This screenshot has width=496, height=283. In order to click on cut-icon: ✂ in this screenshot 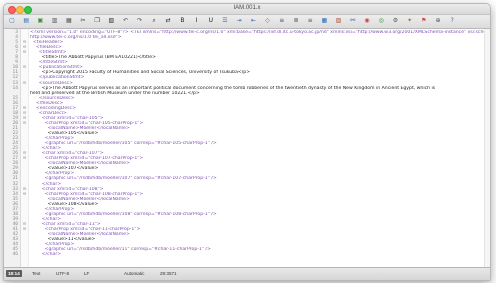, I will do `click(83, 21)`.